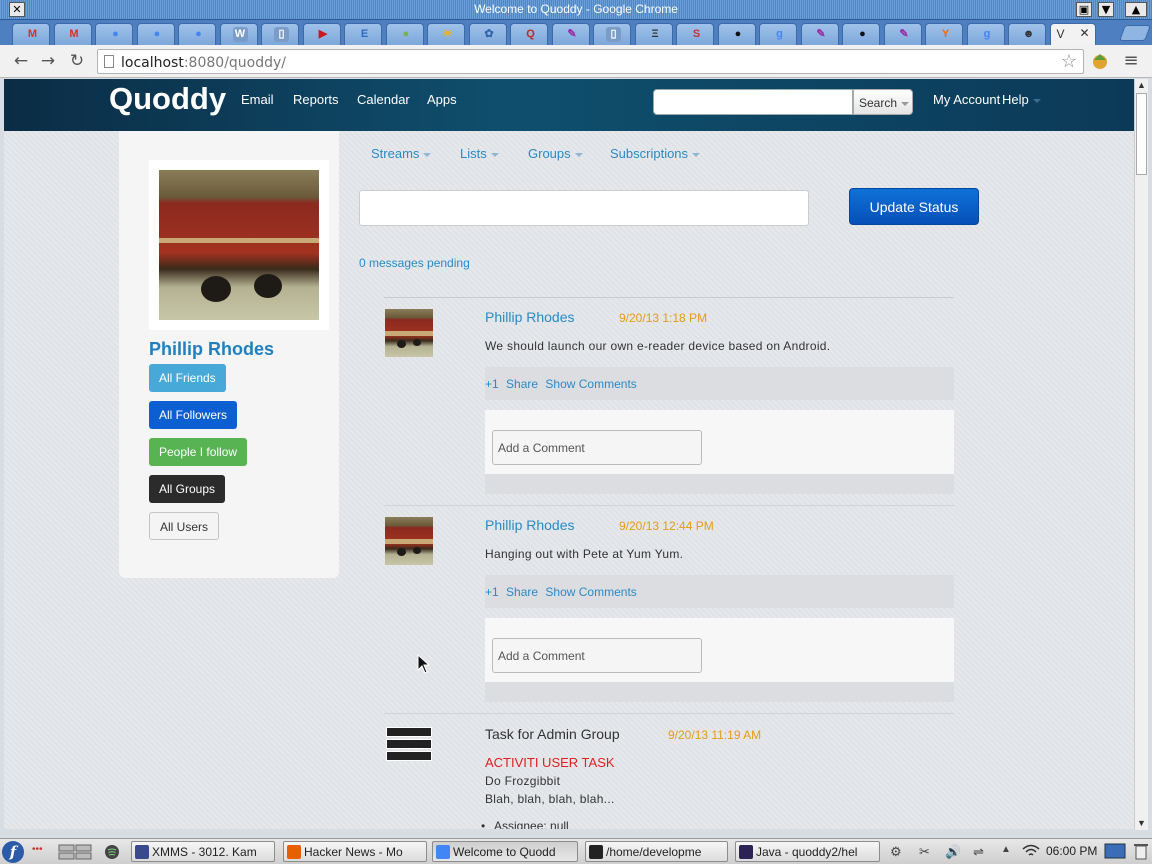 The image size is (1152, 864). What do you see at coordinates (584, 208) in the screenshot?
I see `status-input` at bounding box center [584, 208].